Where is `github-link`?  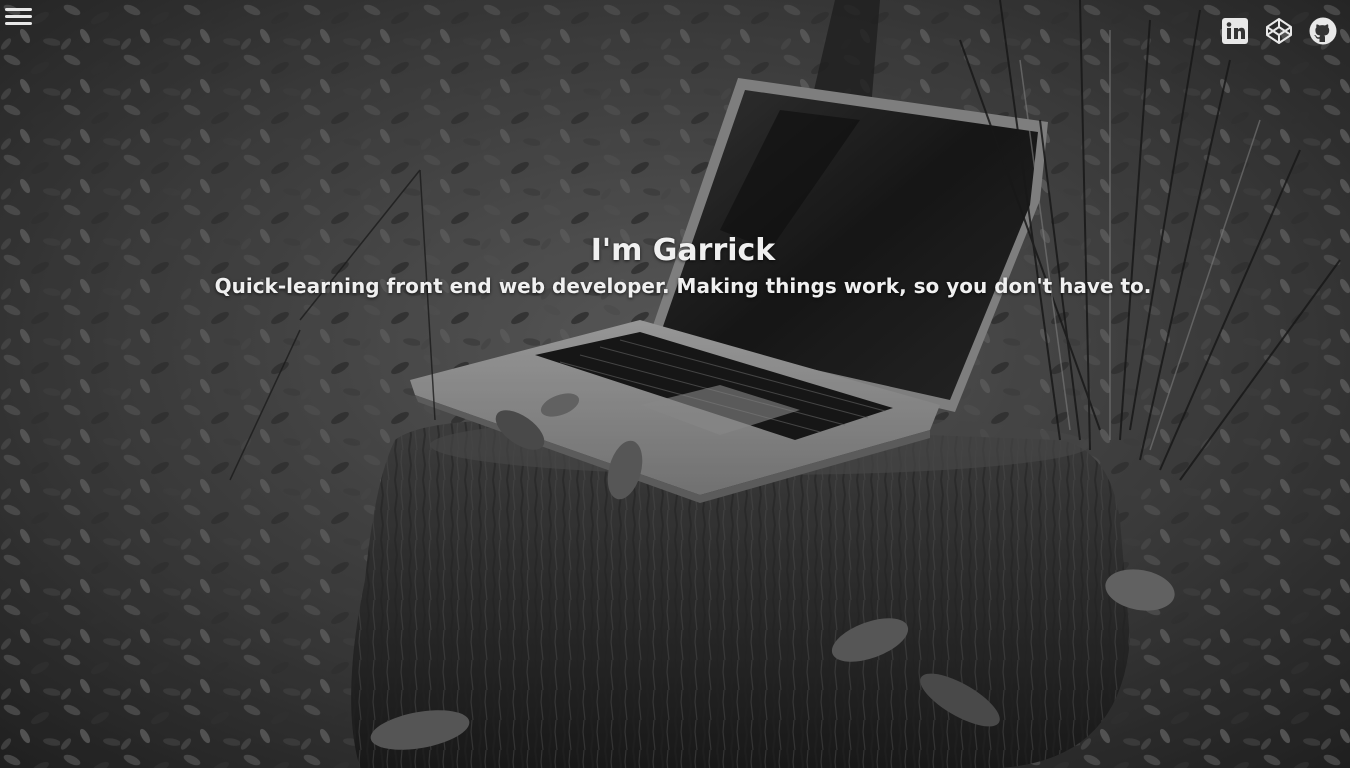
github-link is located at coordinates (1323, 31).